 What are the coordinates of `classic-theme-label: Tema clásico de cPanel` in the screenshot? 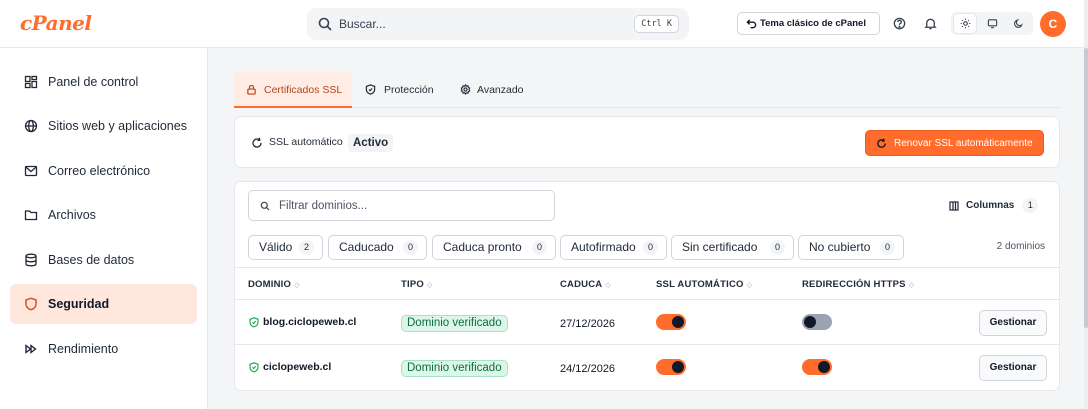 It's located at (813, 23).